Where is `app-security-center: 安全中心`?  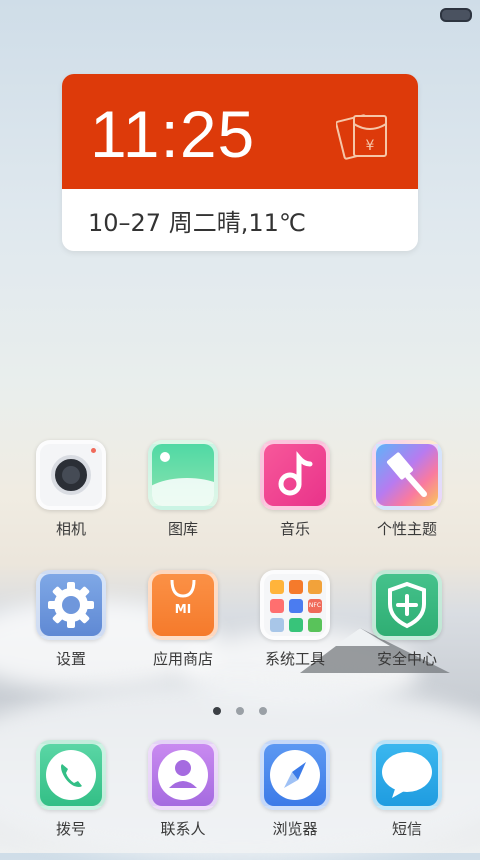 app-security-center: 安全中心 is located at coordinates (407, 619).